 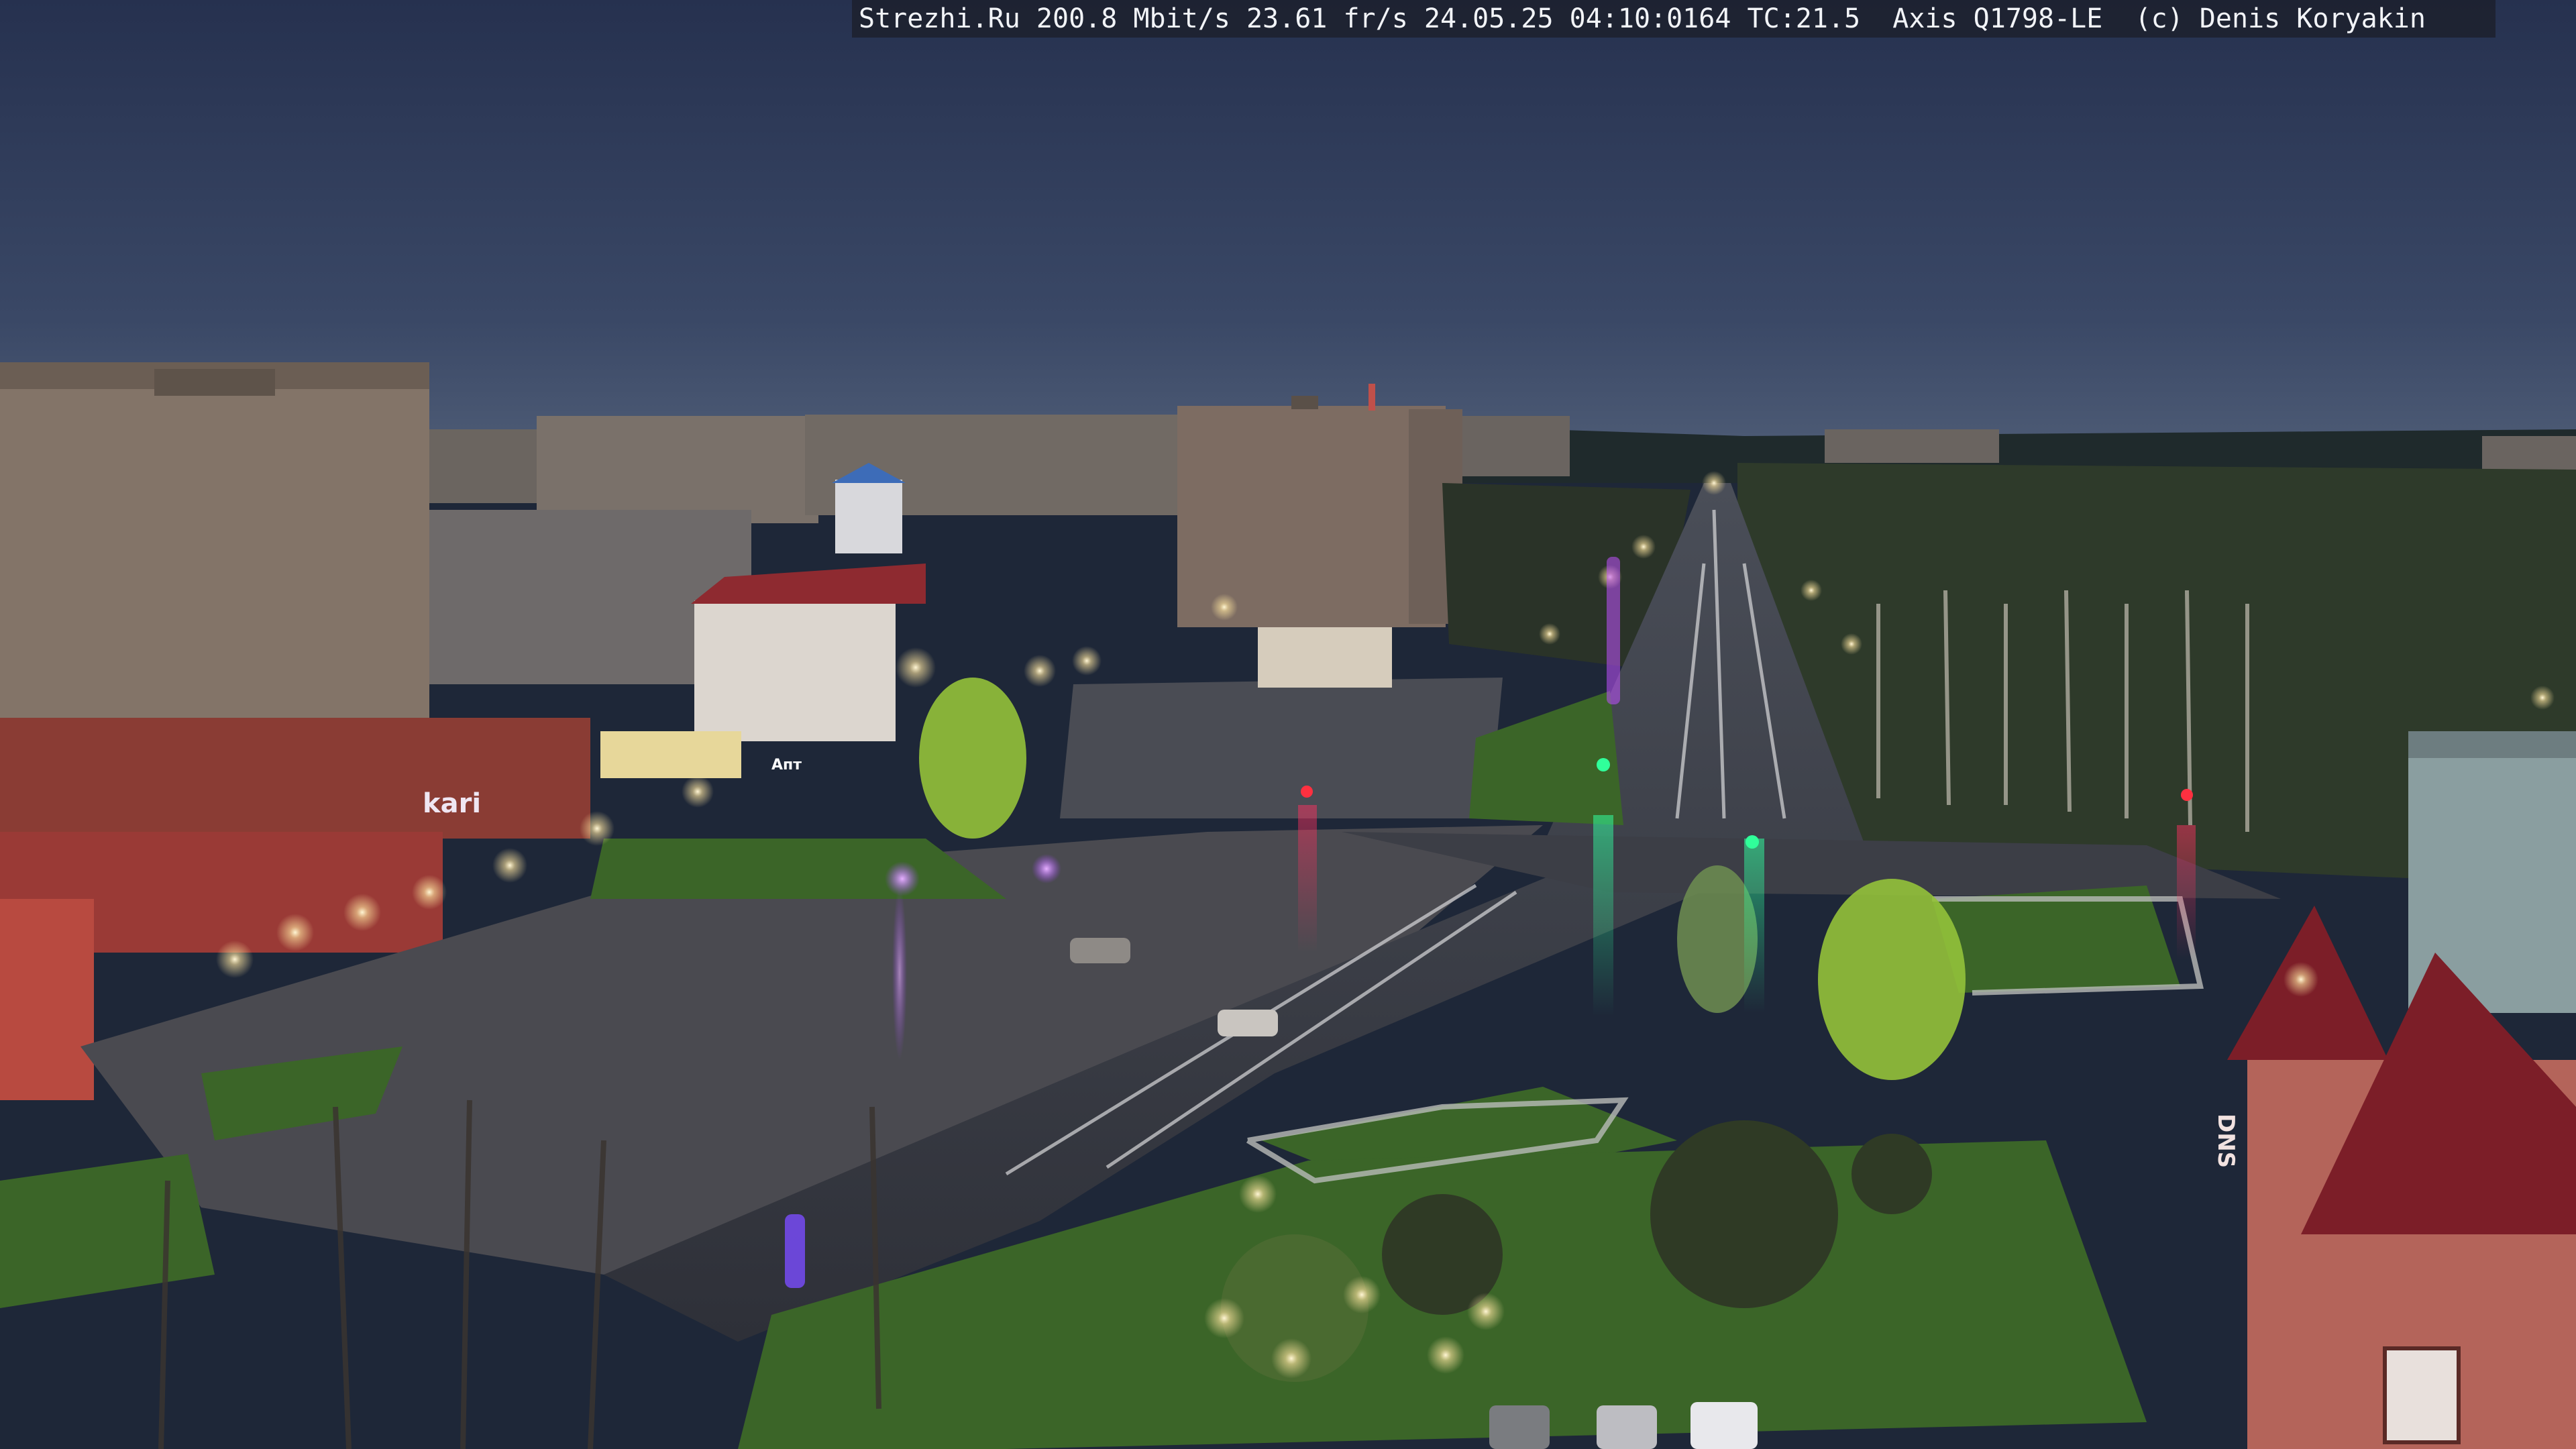 What do you see at coordinates (670, 754) in the screenshot?
I see `yellow-shop` at bounding box center [670, 754].